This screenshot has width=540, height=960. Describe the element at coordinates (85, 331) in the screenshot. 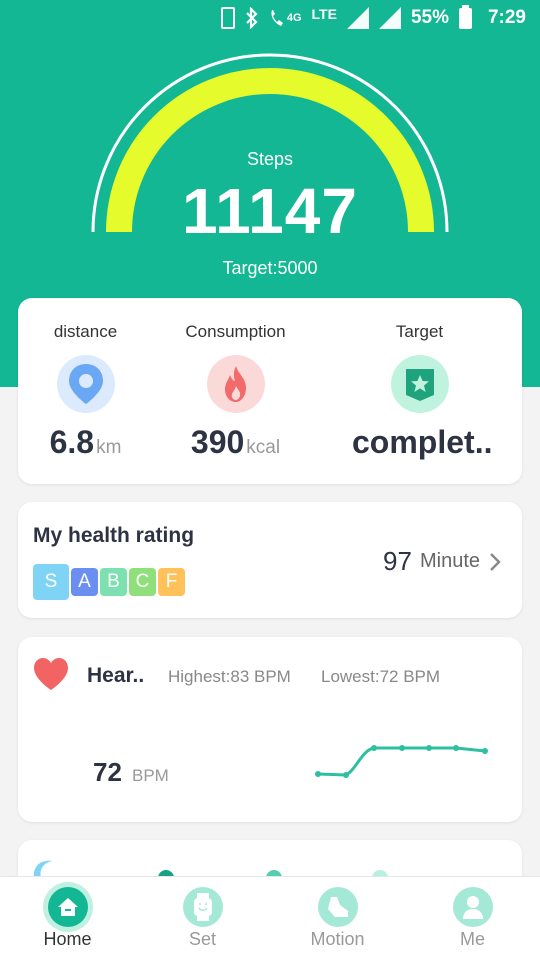

I see `distance-title: distance` at that location.